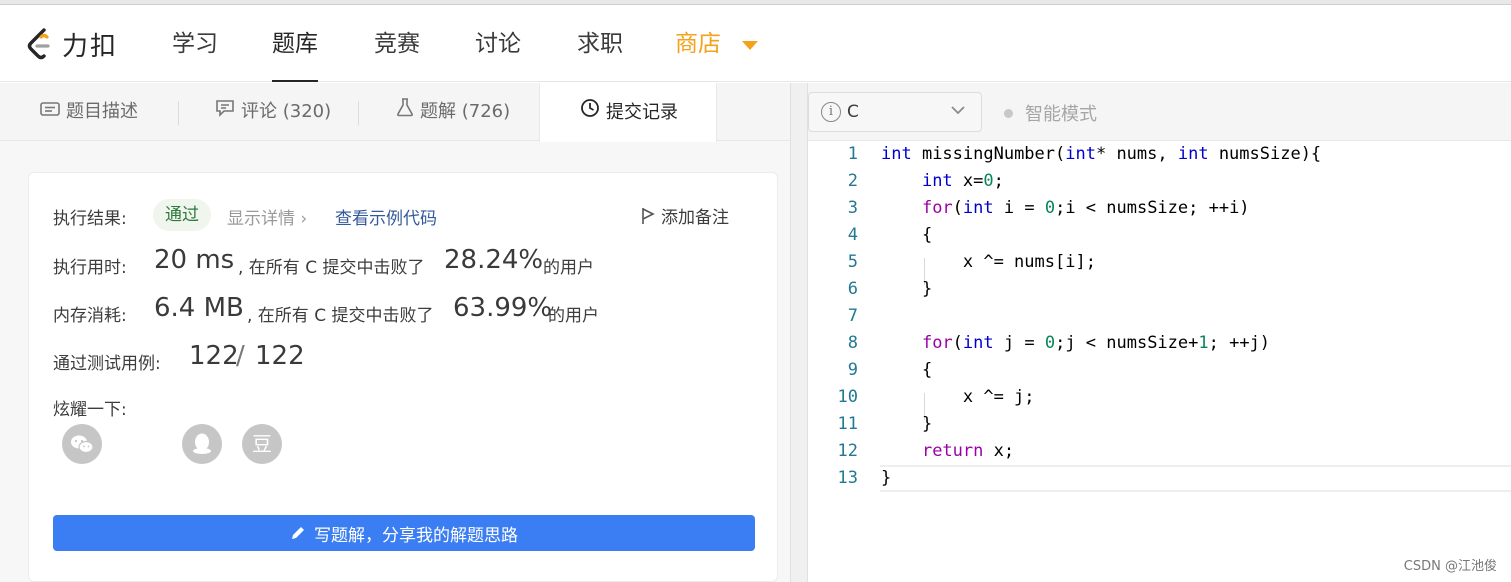 Image resolution: width=1511 pixels, height=582 pixels. I want to click on show-details-link: 显示详情 ›, so click(267, 216).